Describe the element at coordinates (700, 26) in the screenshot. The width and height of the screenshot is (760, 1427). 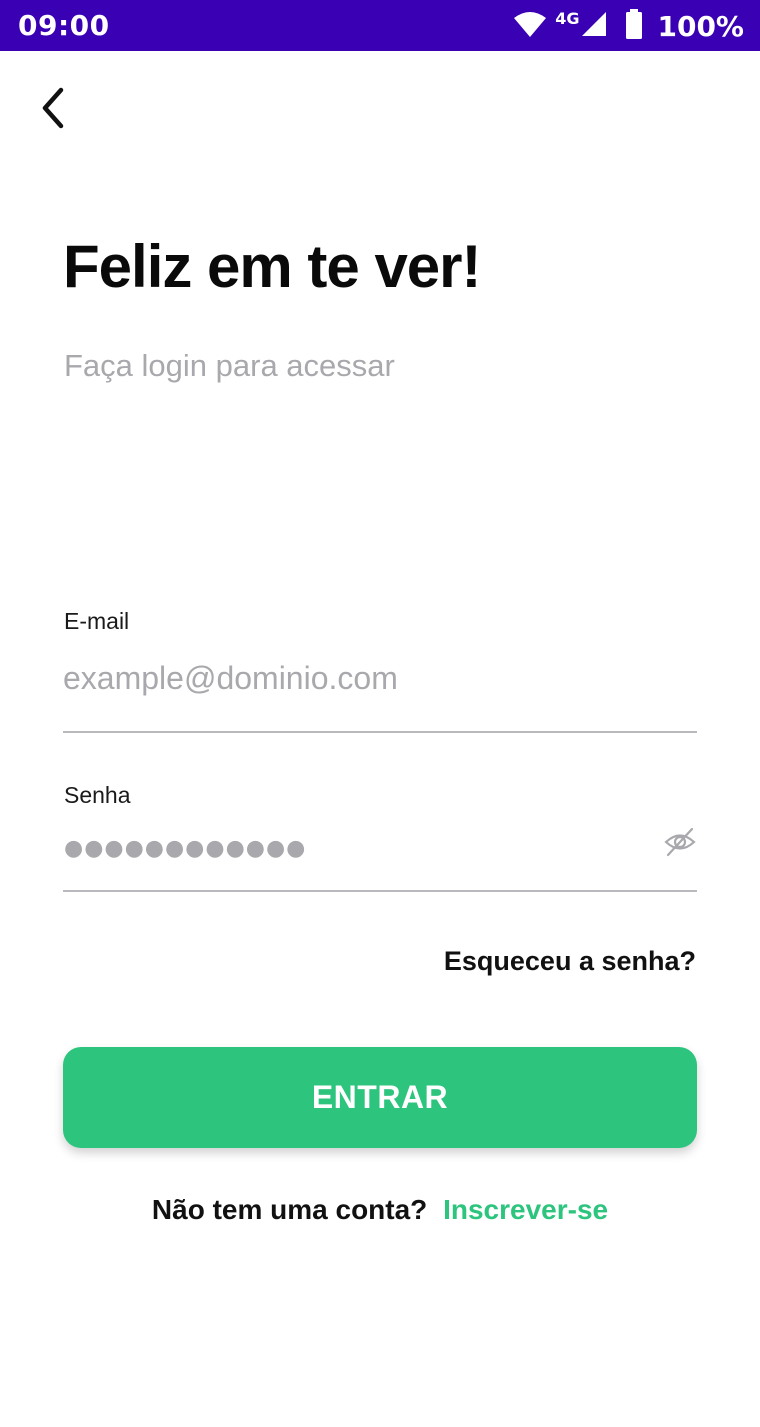
I see `battery-percent: 100%` at that location.